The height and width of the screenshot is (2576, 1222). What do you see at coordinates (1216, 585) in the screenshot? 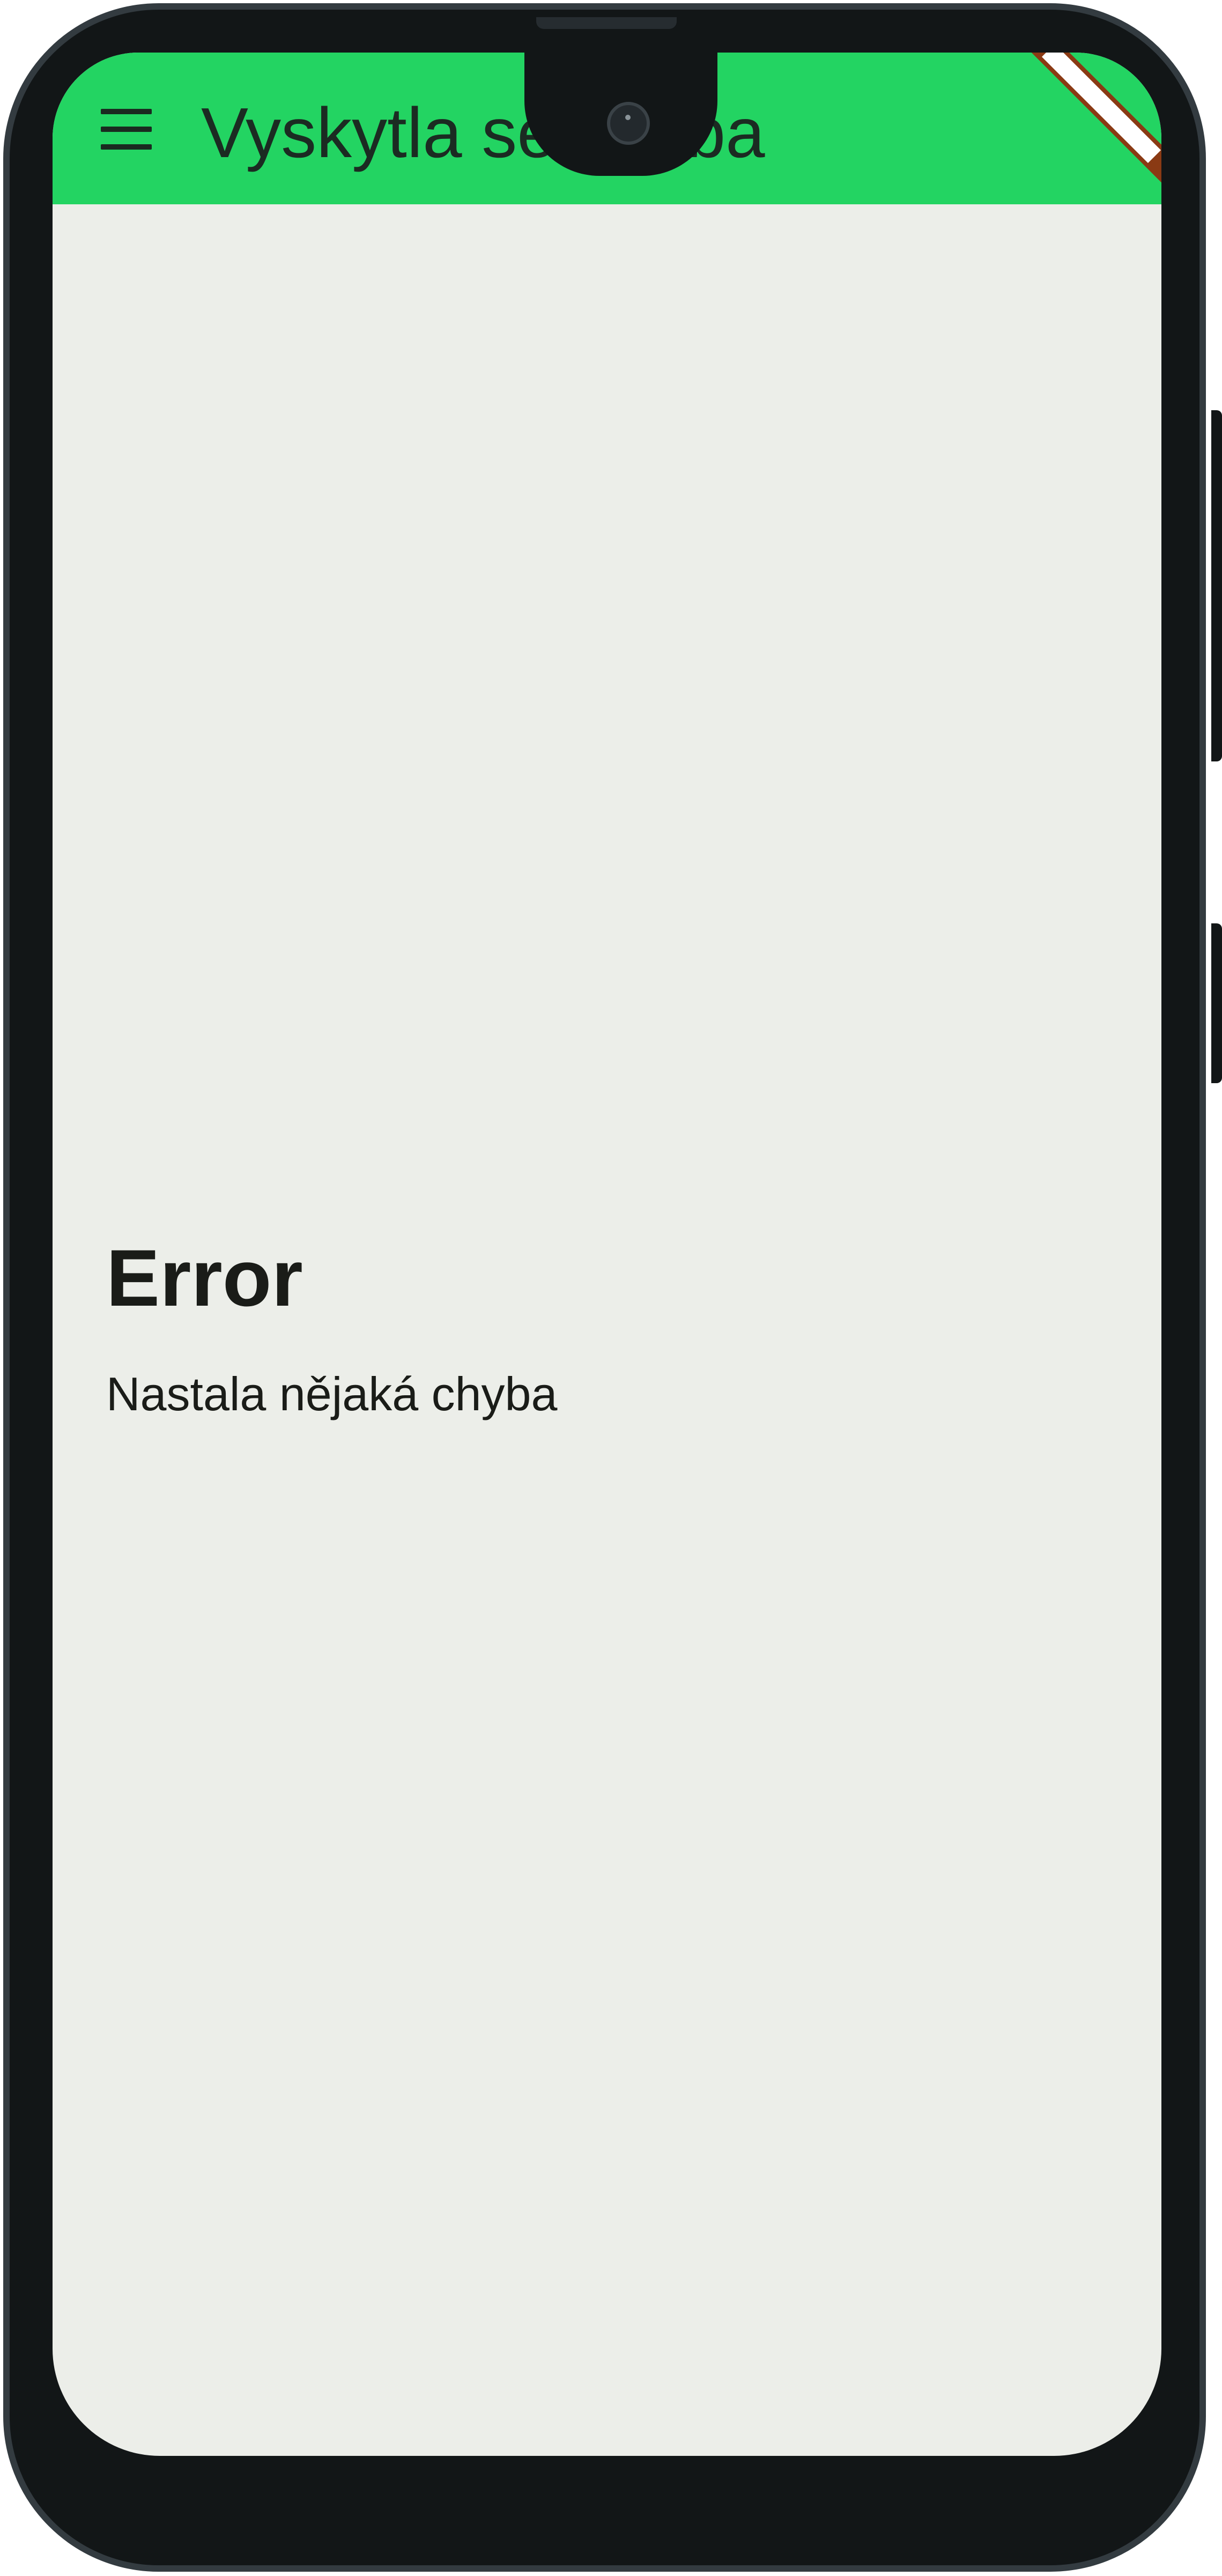
I see `volume-button` at bounding box center [1216, 585].